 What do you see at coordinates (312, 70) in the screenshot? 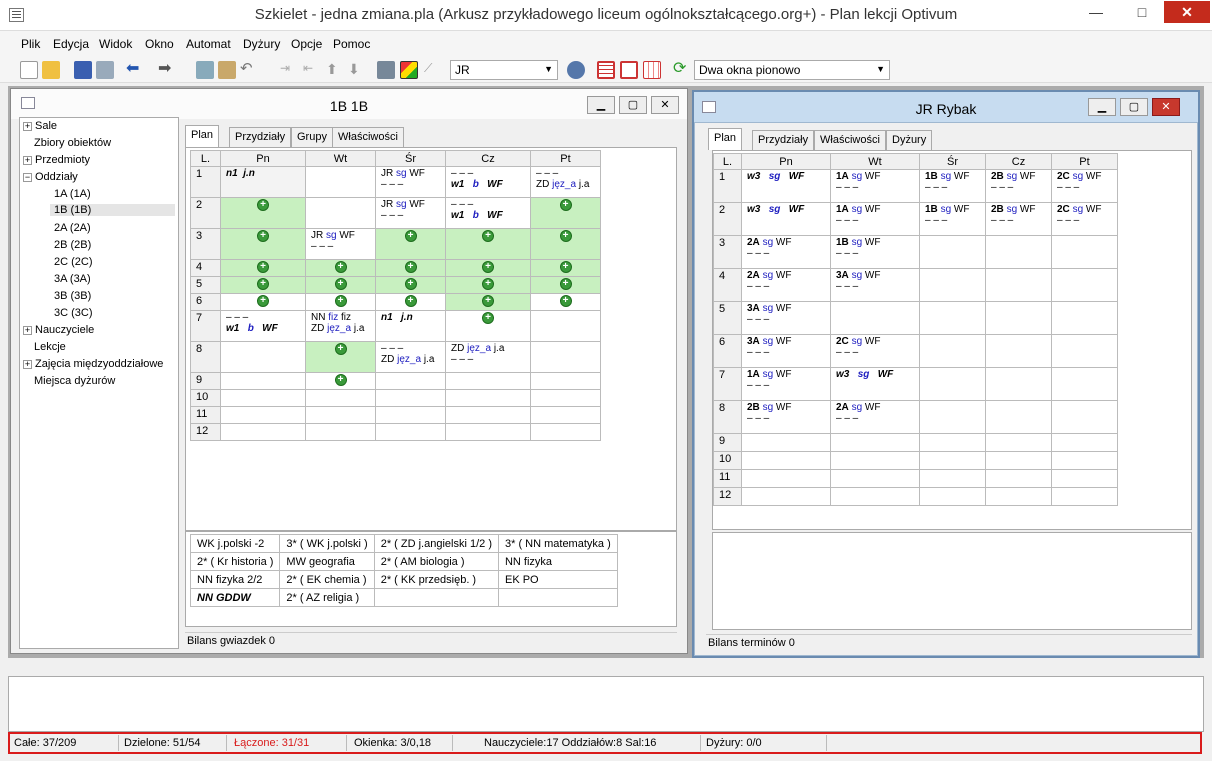
I see `outdent-icon: ⇤` at bounding box center [312, 70].